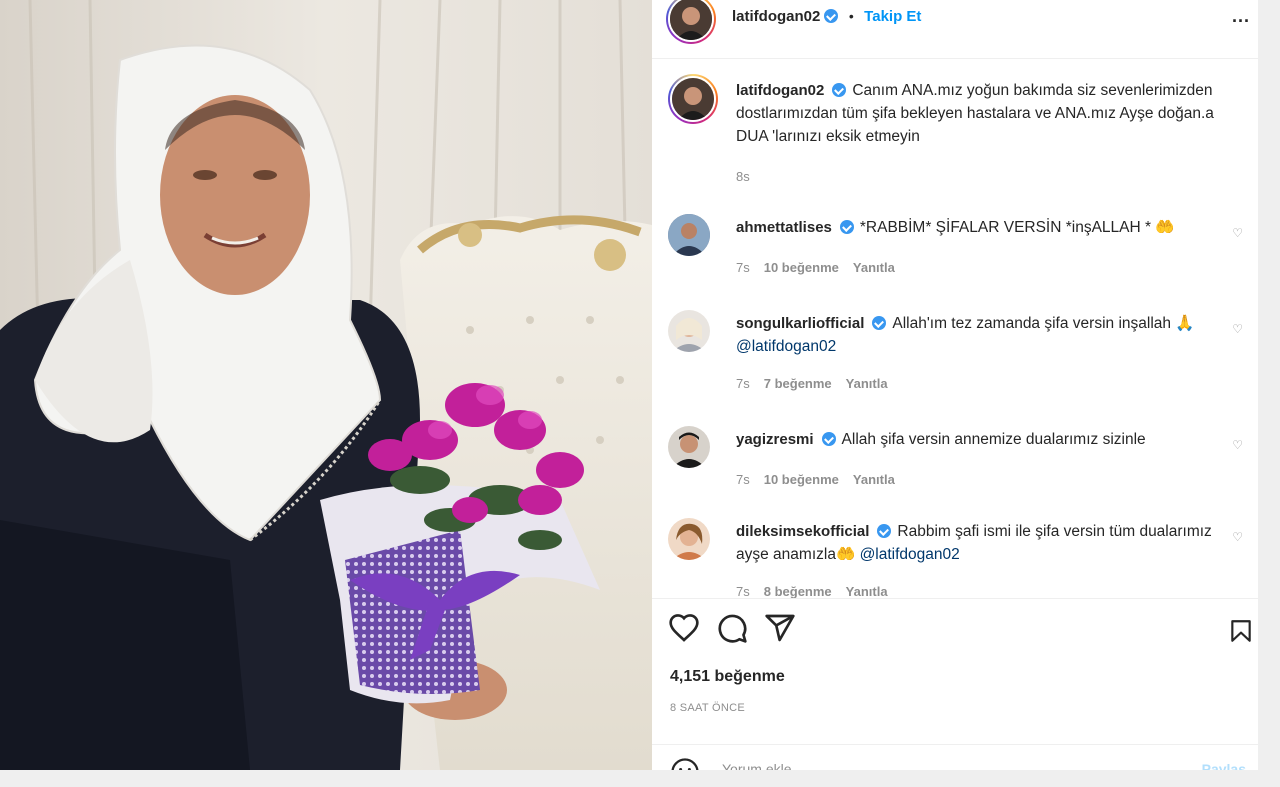  I want to click on caption-author-avatar, so click(693, 99).